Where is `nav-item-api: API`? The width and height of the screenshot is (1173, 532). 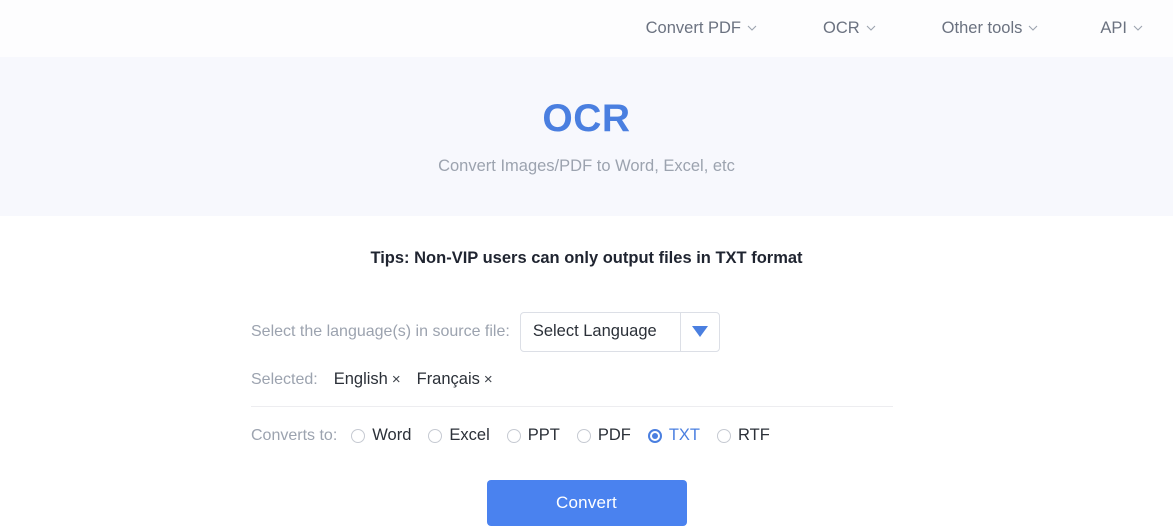
nav-item-api: API is located at coordinates (1121, 28).